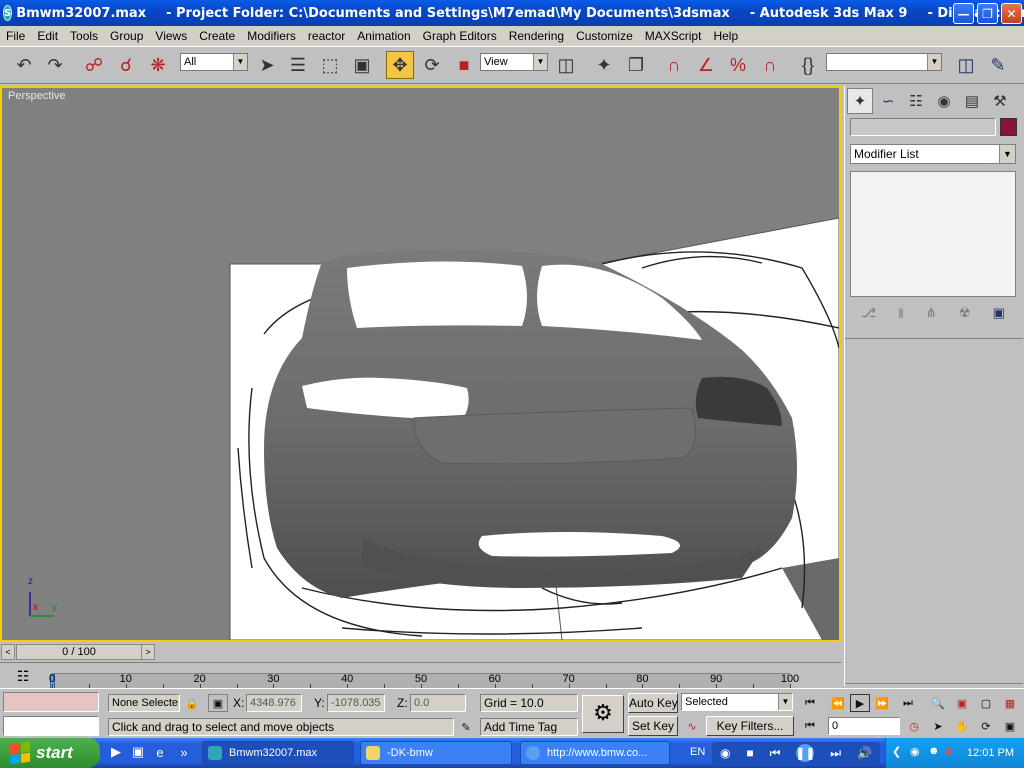  I want to click on utilities-tab: ⚒, so click(1000, 101).